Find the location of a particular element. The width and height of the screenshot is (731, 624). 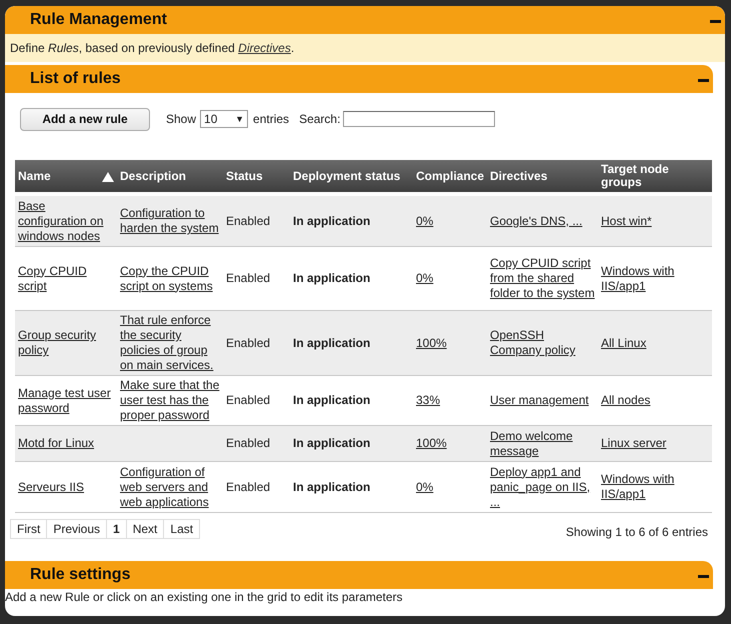

pagination-button: Last is located at coordinates (181, 529).